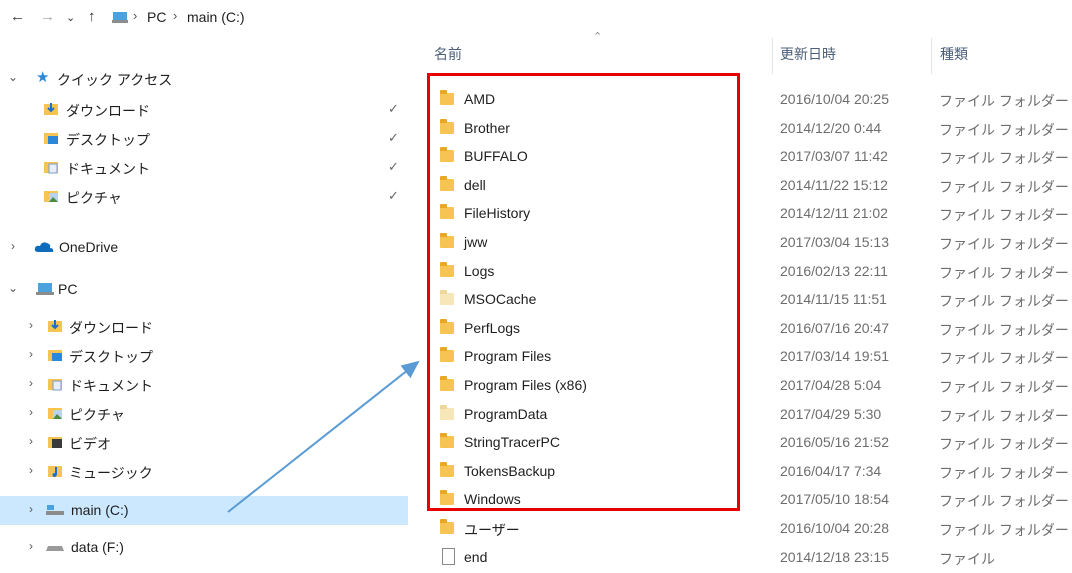  Describe the element at coordinates (512, 442) in the screenshot. I see `file-name: StringTracerPC` at that location.